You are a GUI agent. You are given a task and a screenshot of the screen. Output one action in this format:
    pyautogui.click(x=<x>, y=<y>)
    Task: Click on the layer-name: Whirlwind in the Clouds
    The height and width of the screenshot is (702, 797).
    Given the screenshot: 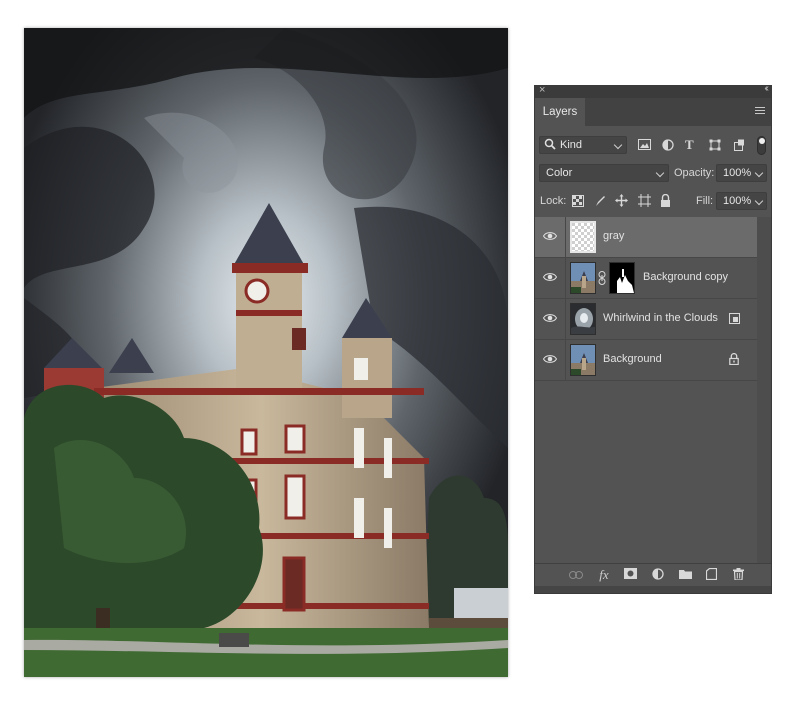 What is the action you would take?
    pyautogui.click(x=660, y=318)
    